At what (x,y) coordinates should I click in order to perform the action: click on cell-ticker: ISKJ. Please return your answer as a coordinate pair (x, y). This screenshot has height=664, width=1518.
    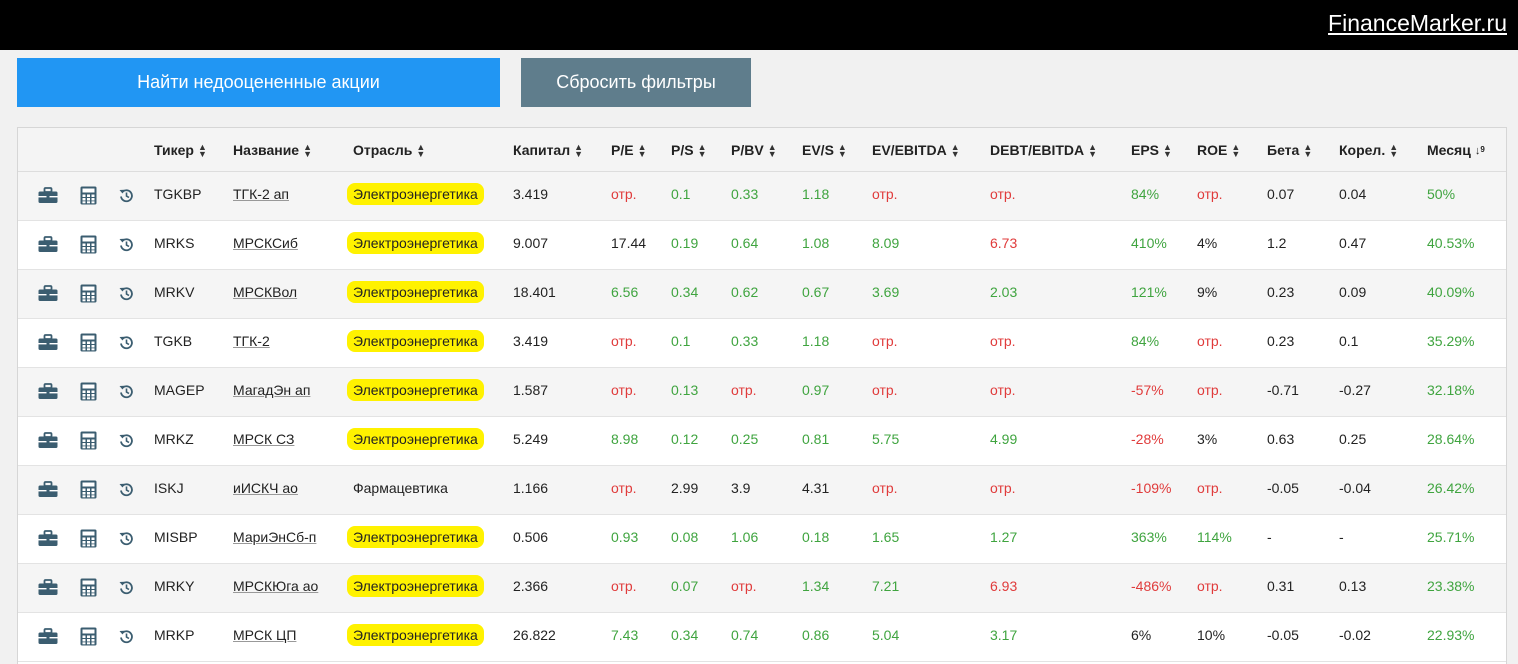
    Looking at the image, I should click on (169, 488).